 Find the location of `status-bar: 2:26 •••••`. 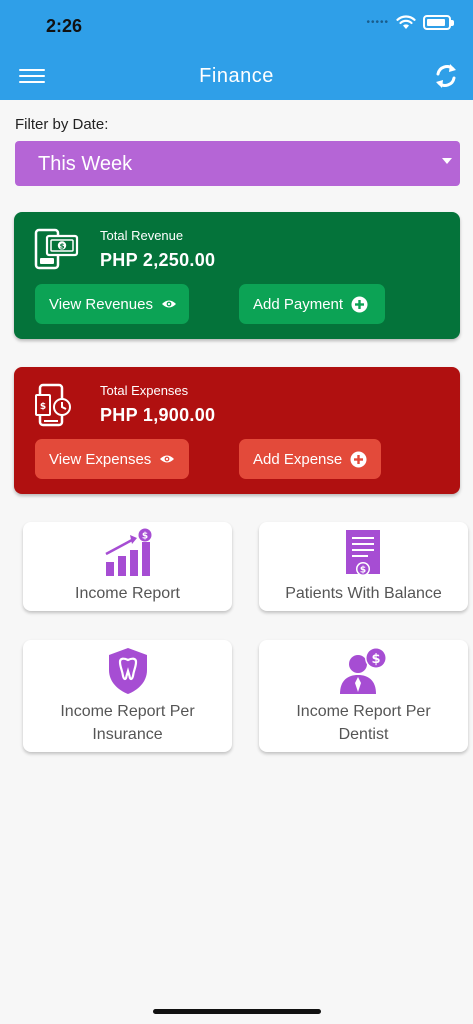

status-bar: 2:26 ••••• is located at coordinates (236, 26).